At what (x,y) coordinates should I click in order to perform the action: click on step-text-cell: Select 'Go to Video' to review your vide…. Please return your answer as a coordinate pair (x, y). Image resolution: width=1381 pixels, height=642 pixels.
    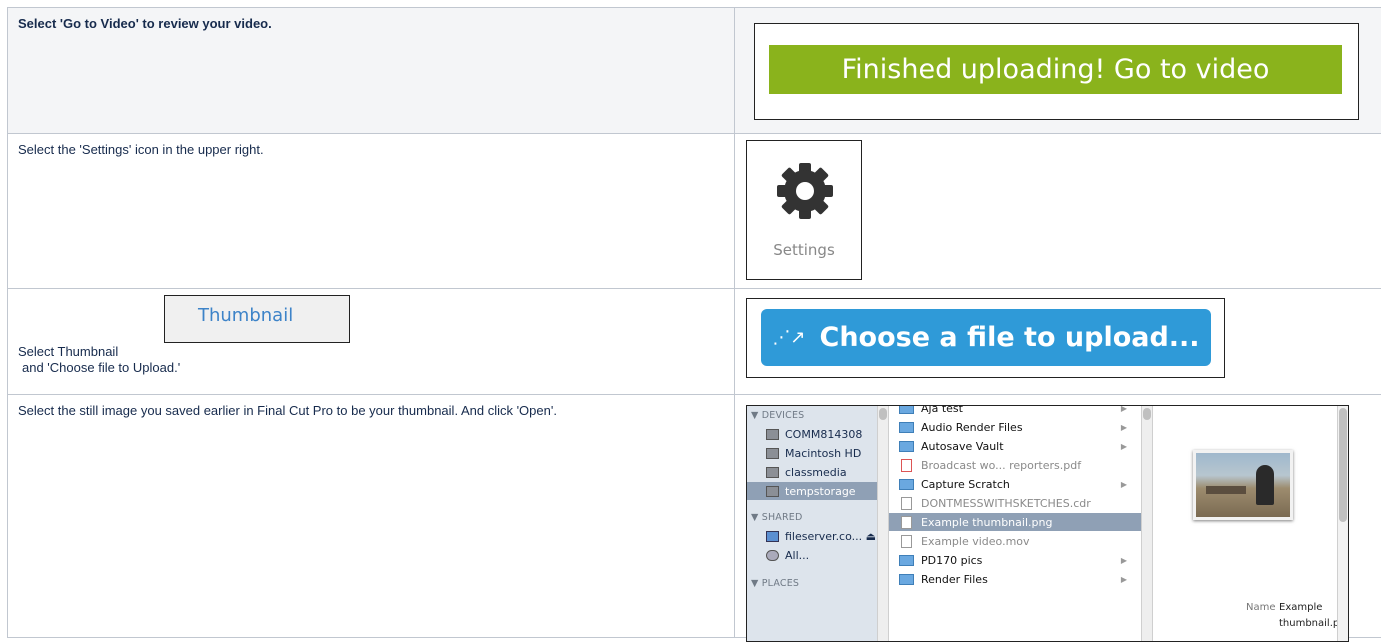
    Looking at the image, I should click on (371, 71).